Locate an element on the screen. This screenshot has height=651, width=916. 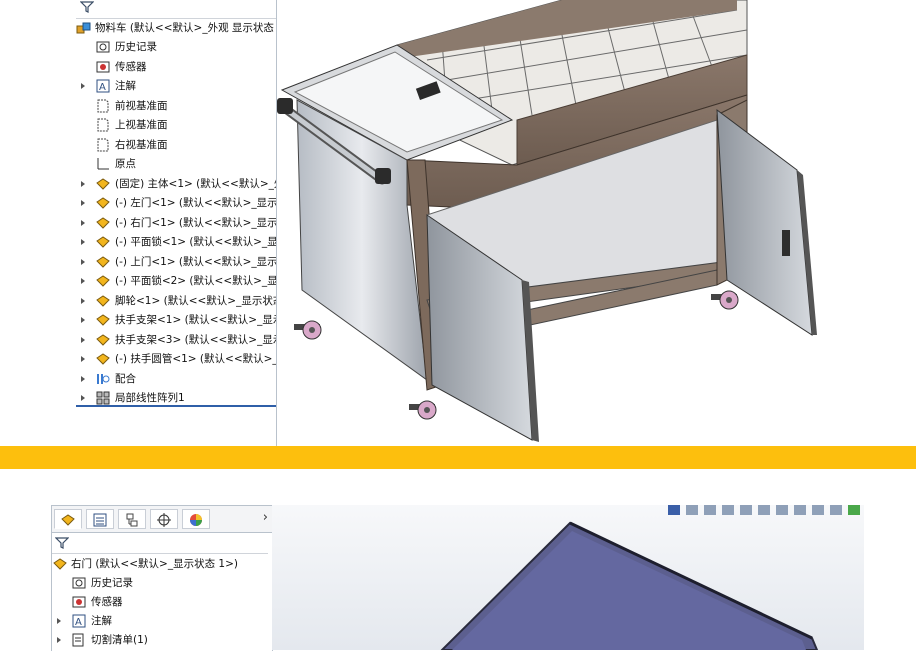
tree-item-label: (-) 扶手圆管<1> (默认<<默认>_显 is located at coordinates (196, 359).